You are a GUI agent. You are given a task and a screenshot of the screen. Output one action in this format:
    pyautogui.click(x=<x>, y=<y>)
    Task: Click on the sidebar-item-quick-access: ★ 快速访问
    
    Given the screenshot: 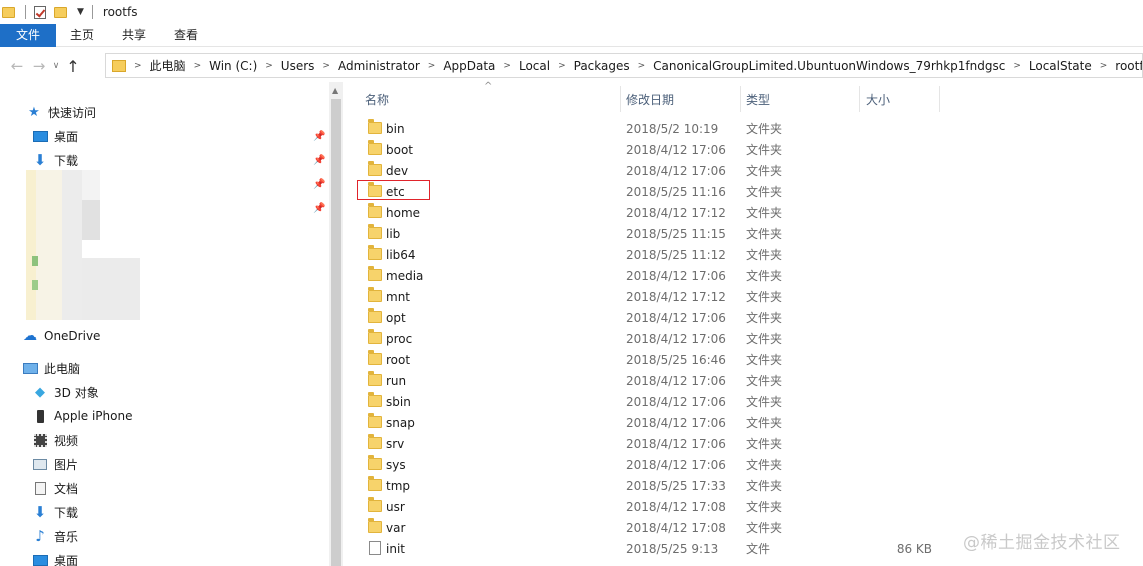 What is the action you would take?
    pyautogui.click(x=61, y=112)
    